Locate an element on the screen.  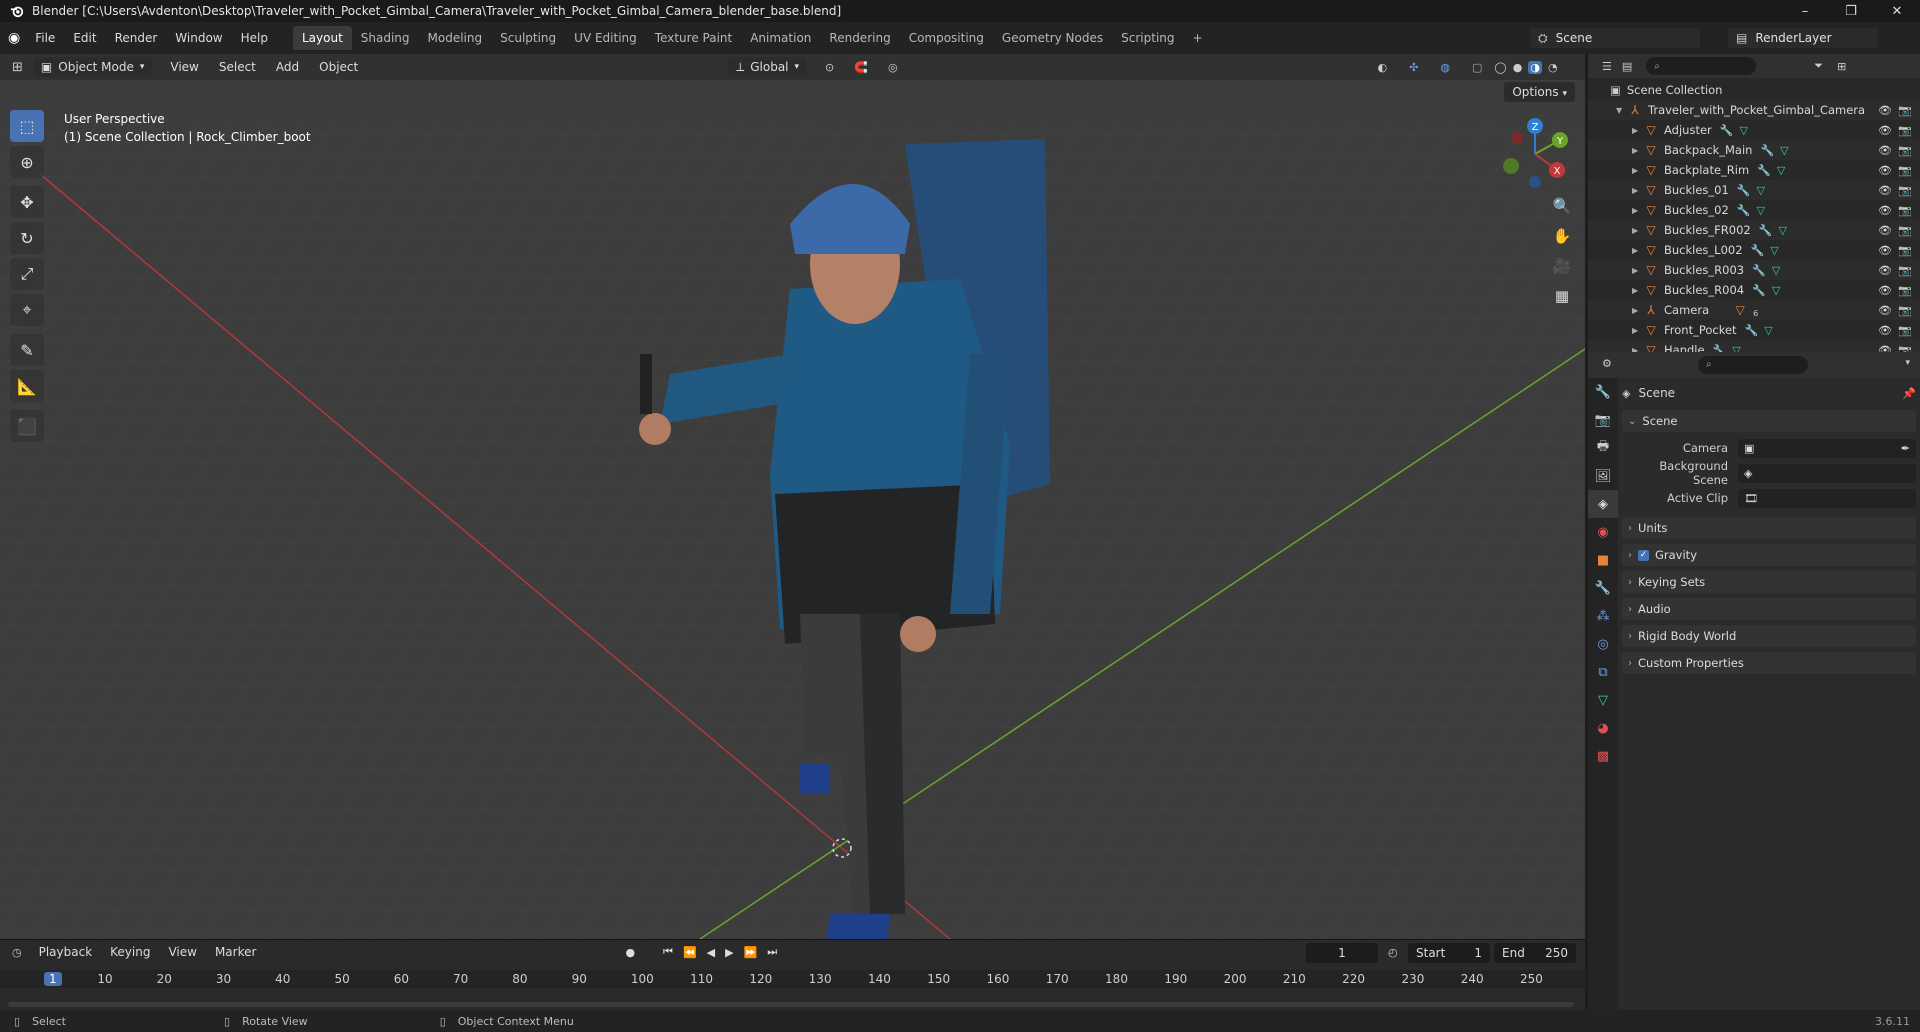
jump-start-icon: ⏮ is located at coordinates (668, 952).